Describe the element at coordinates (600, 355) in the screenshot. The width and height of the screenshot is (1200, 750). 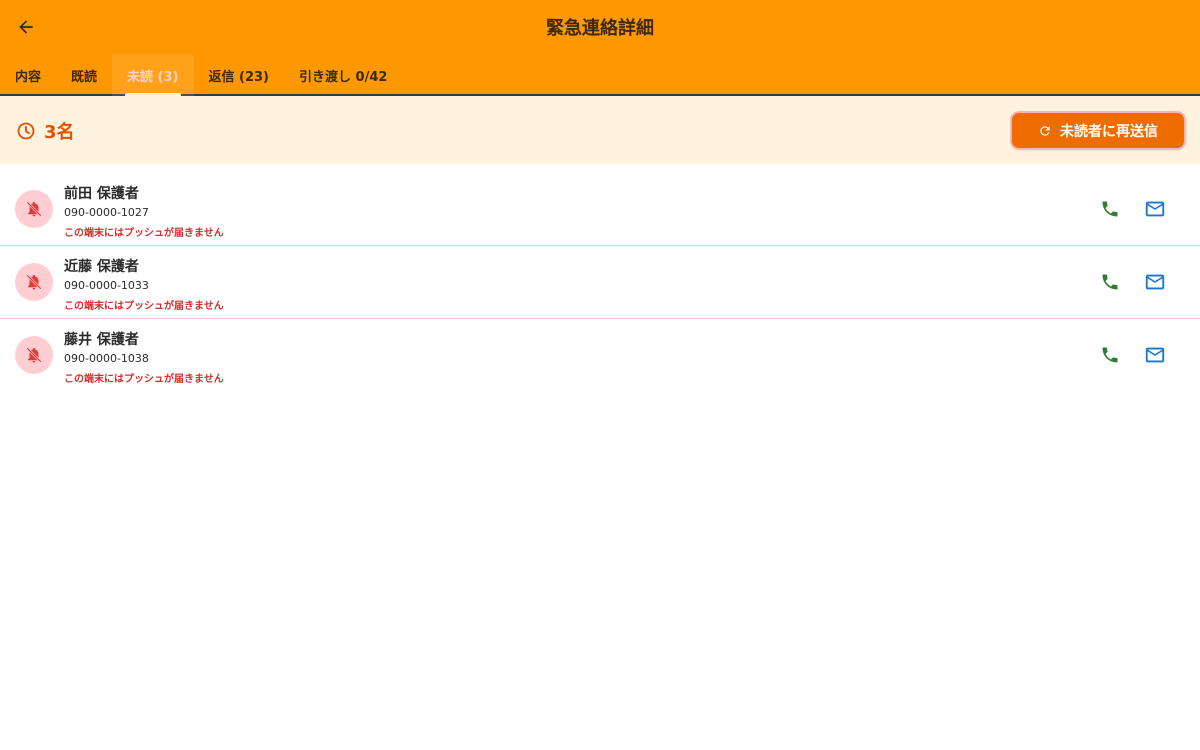
I see `list-item: 藤井 保護者 090-0000-1038 この端末にはプッシュが届きません` at that location.